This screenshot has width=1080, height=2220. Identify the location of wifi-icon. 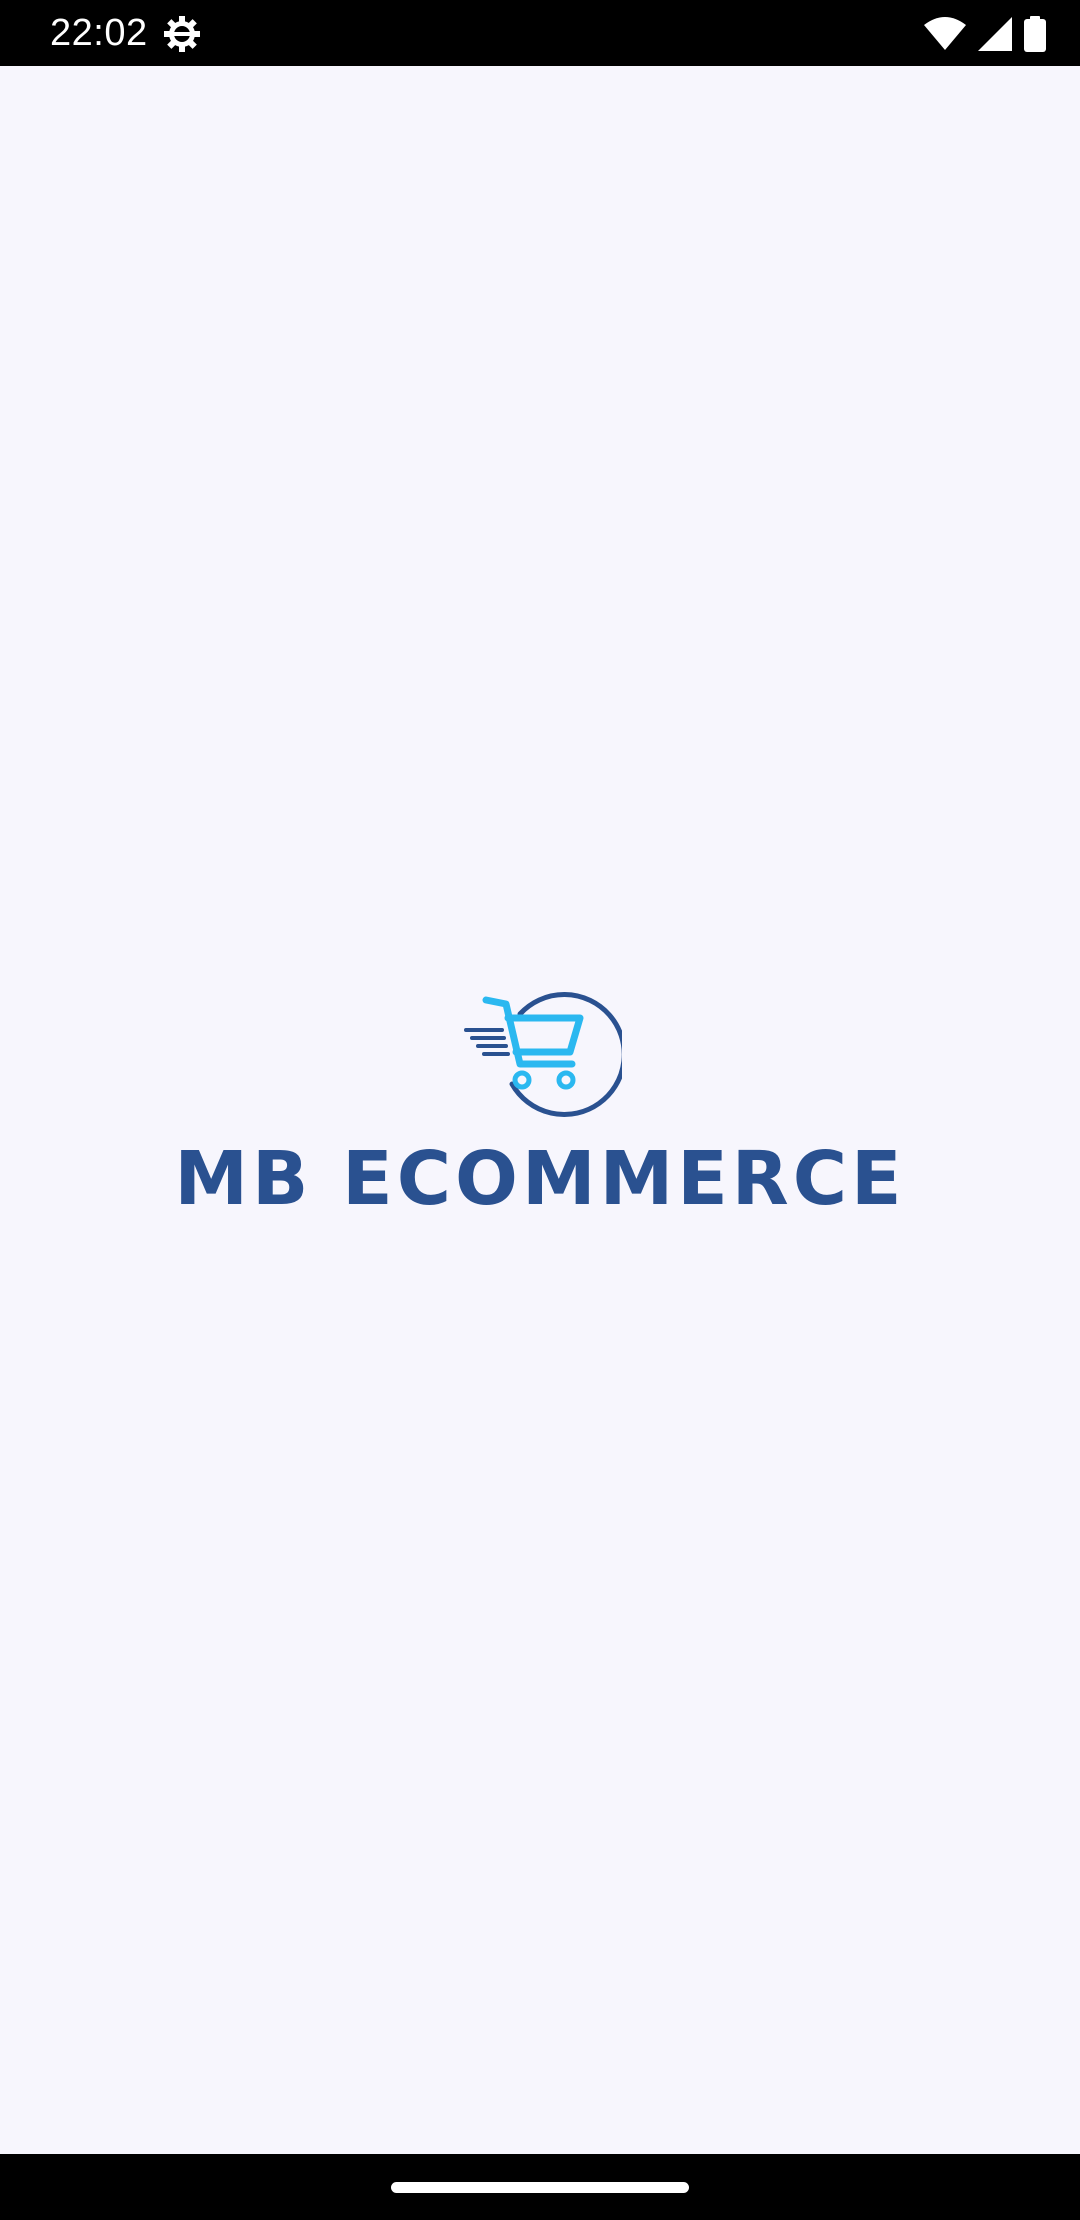
(945, 34).